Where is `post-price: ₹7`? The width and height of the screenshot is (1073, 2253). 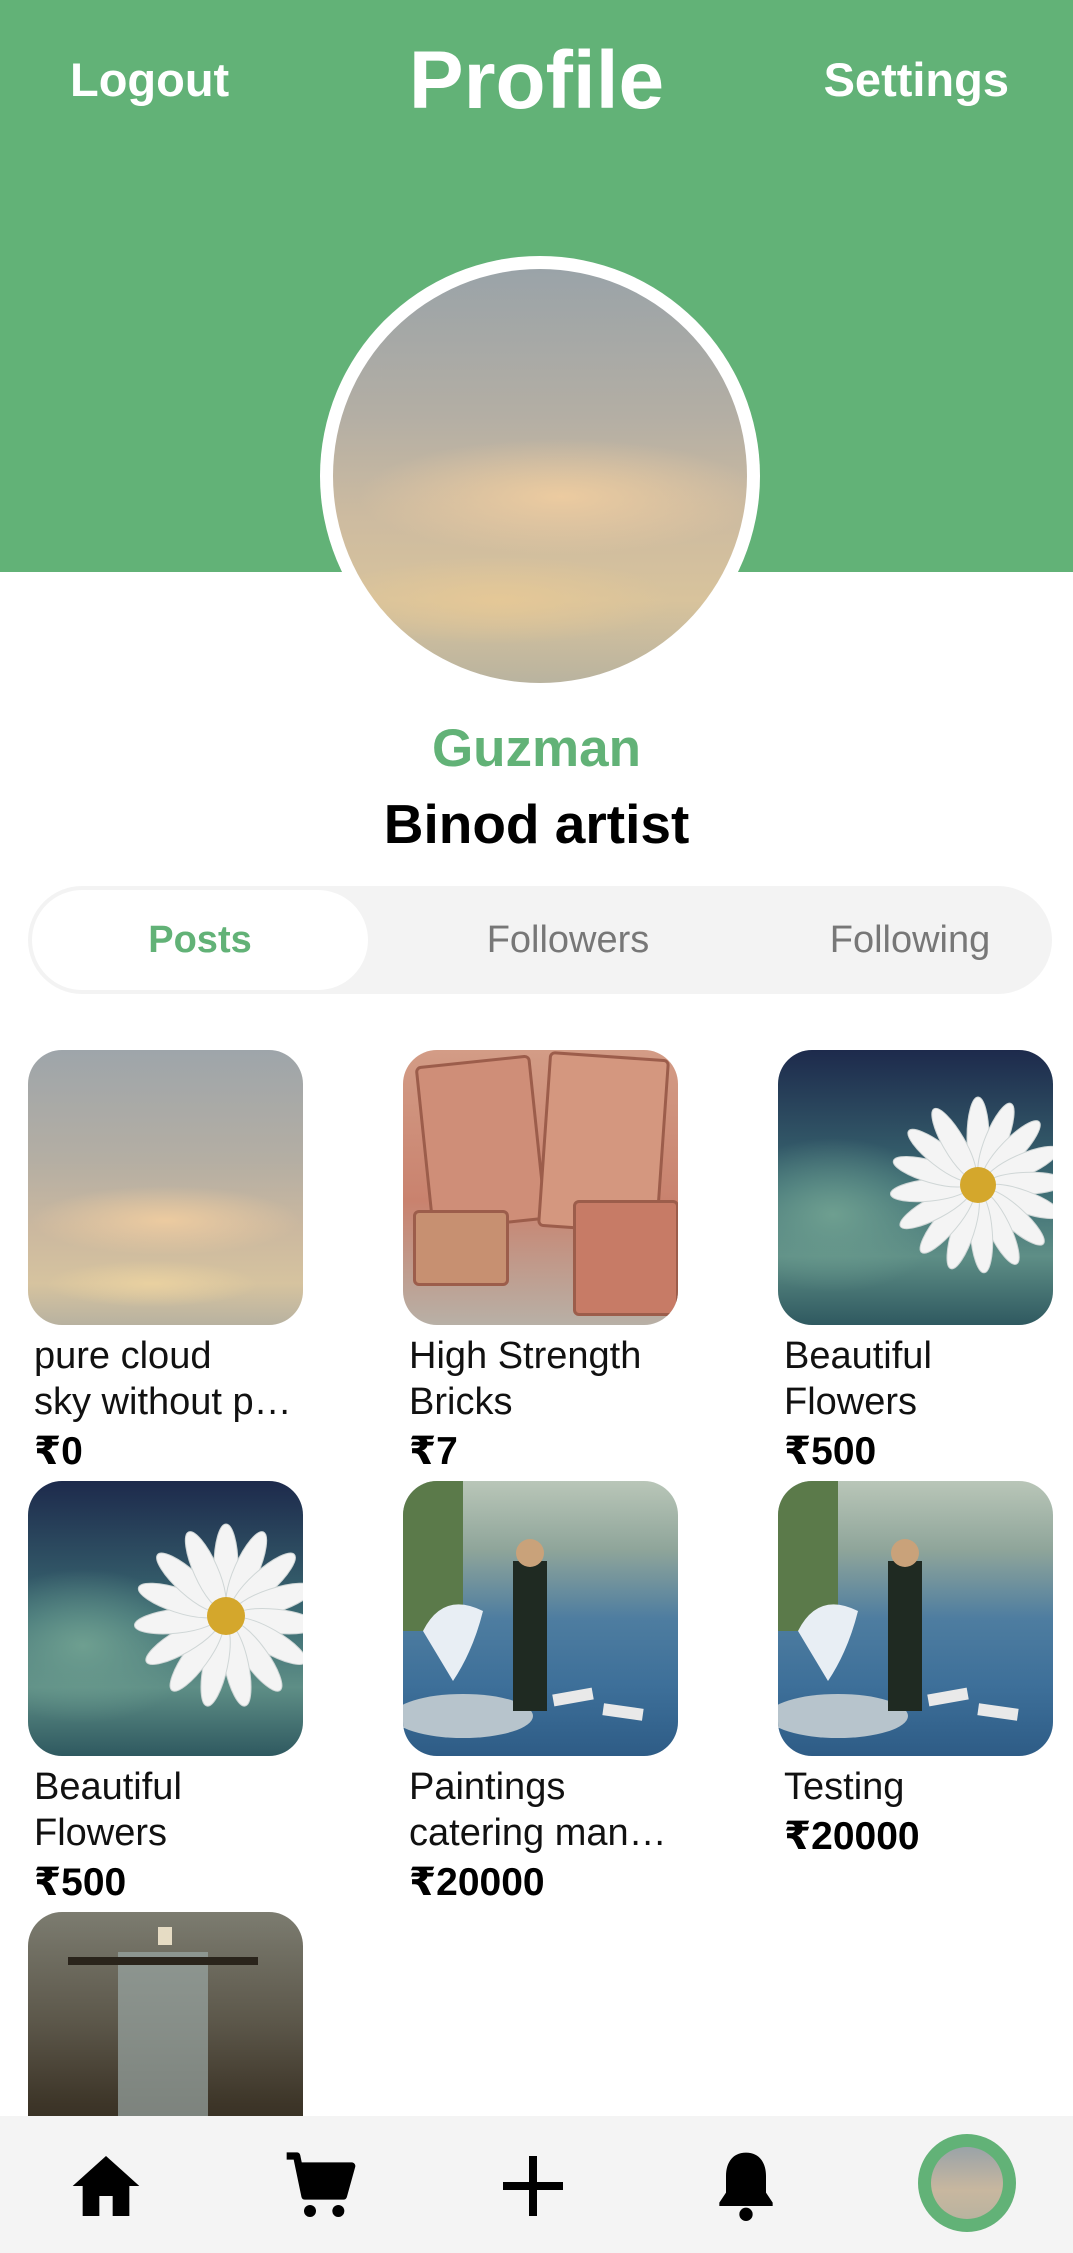 post-price: ₹7 is located at coordinates (433, 1451).